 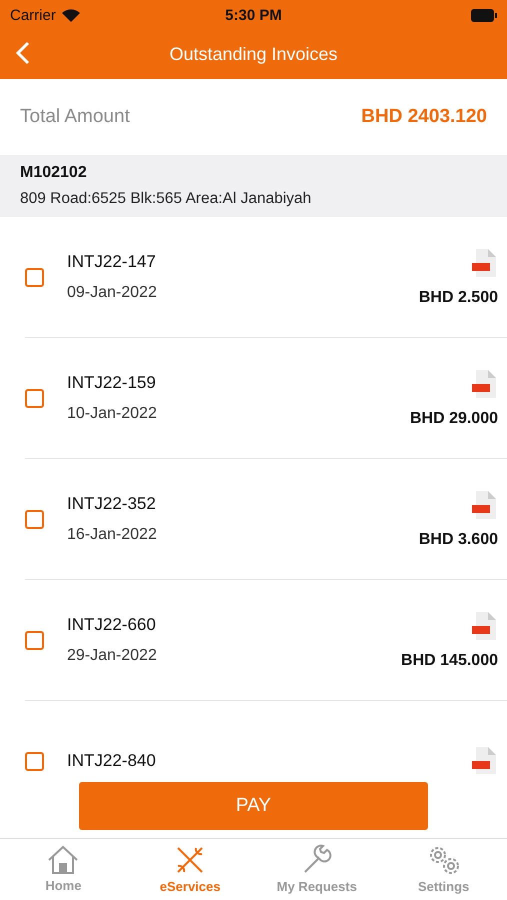 What do you see at coordinates (75, 117) in the screenshot?
I see `total-label: Total Amount` at bounding box center [75, 117].